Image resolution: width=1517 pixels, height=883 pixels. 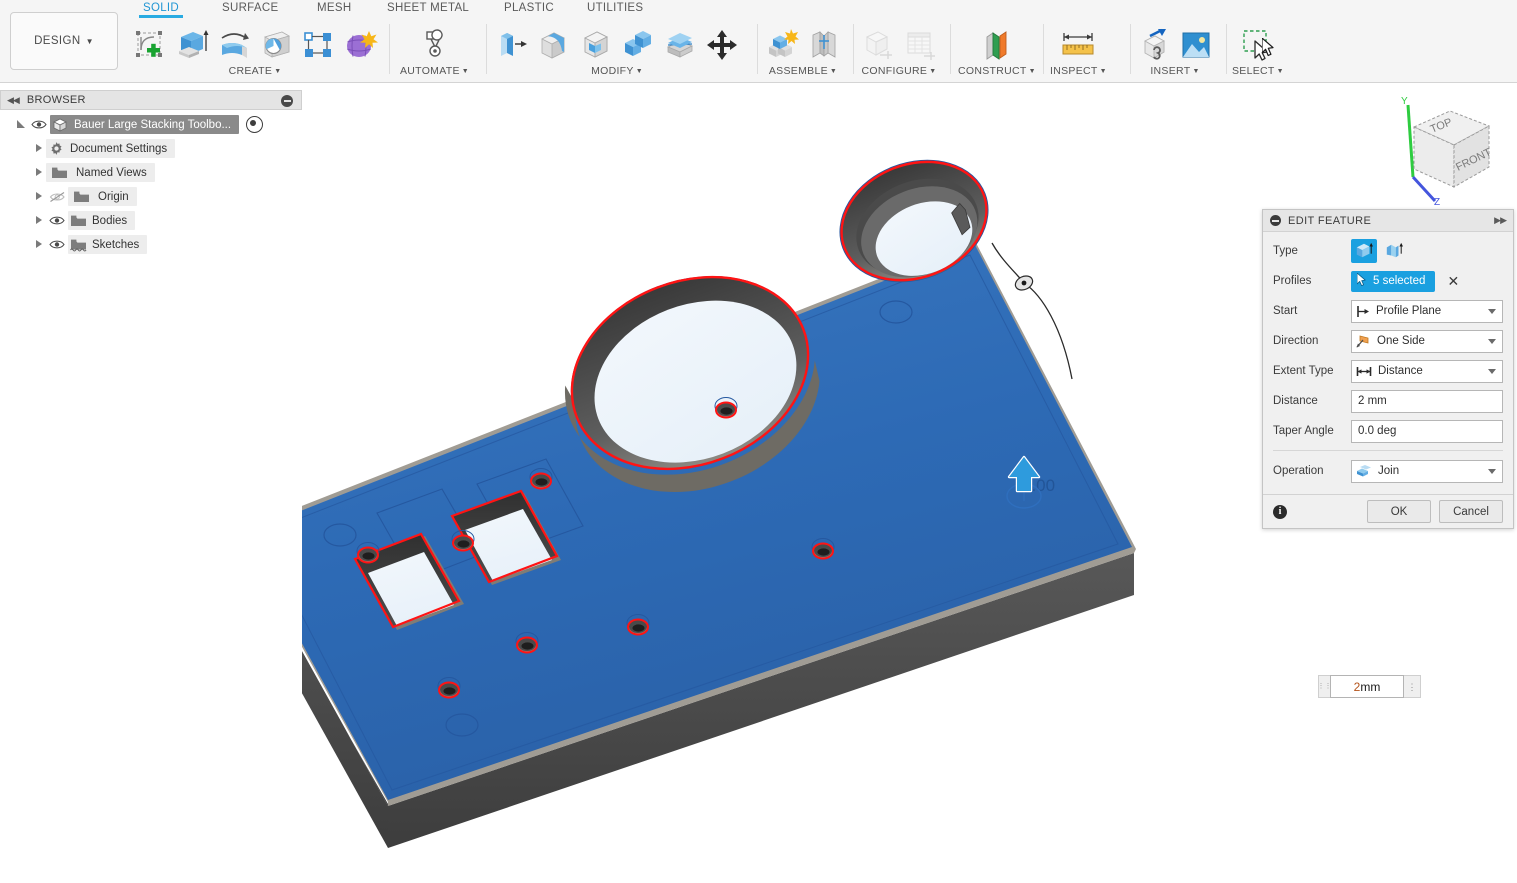 What do you see at coordinates (1078, 71) in the screenshot?
I see `group-label-inspect: INSPECT ▼` at bounding box center [1078, 71].